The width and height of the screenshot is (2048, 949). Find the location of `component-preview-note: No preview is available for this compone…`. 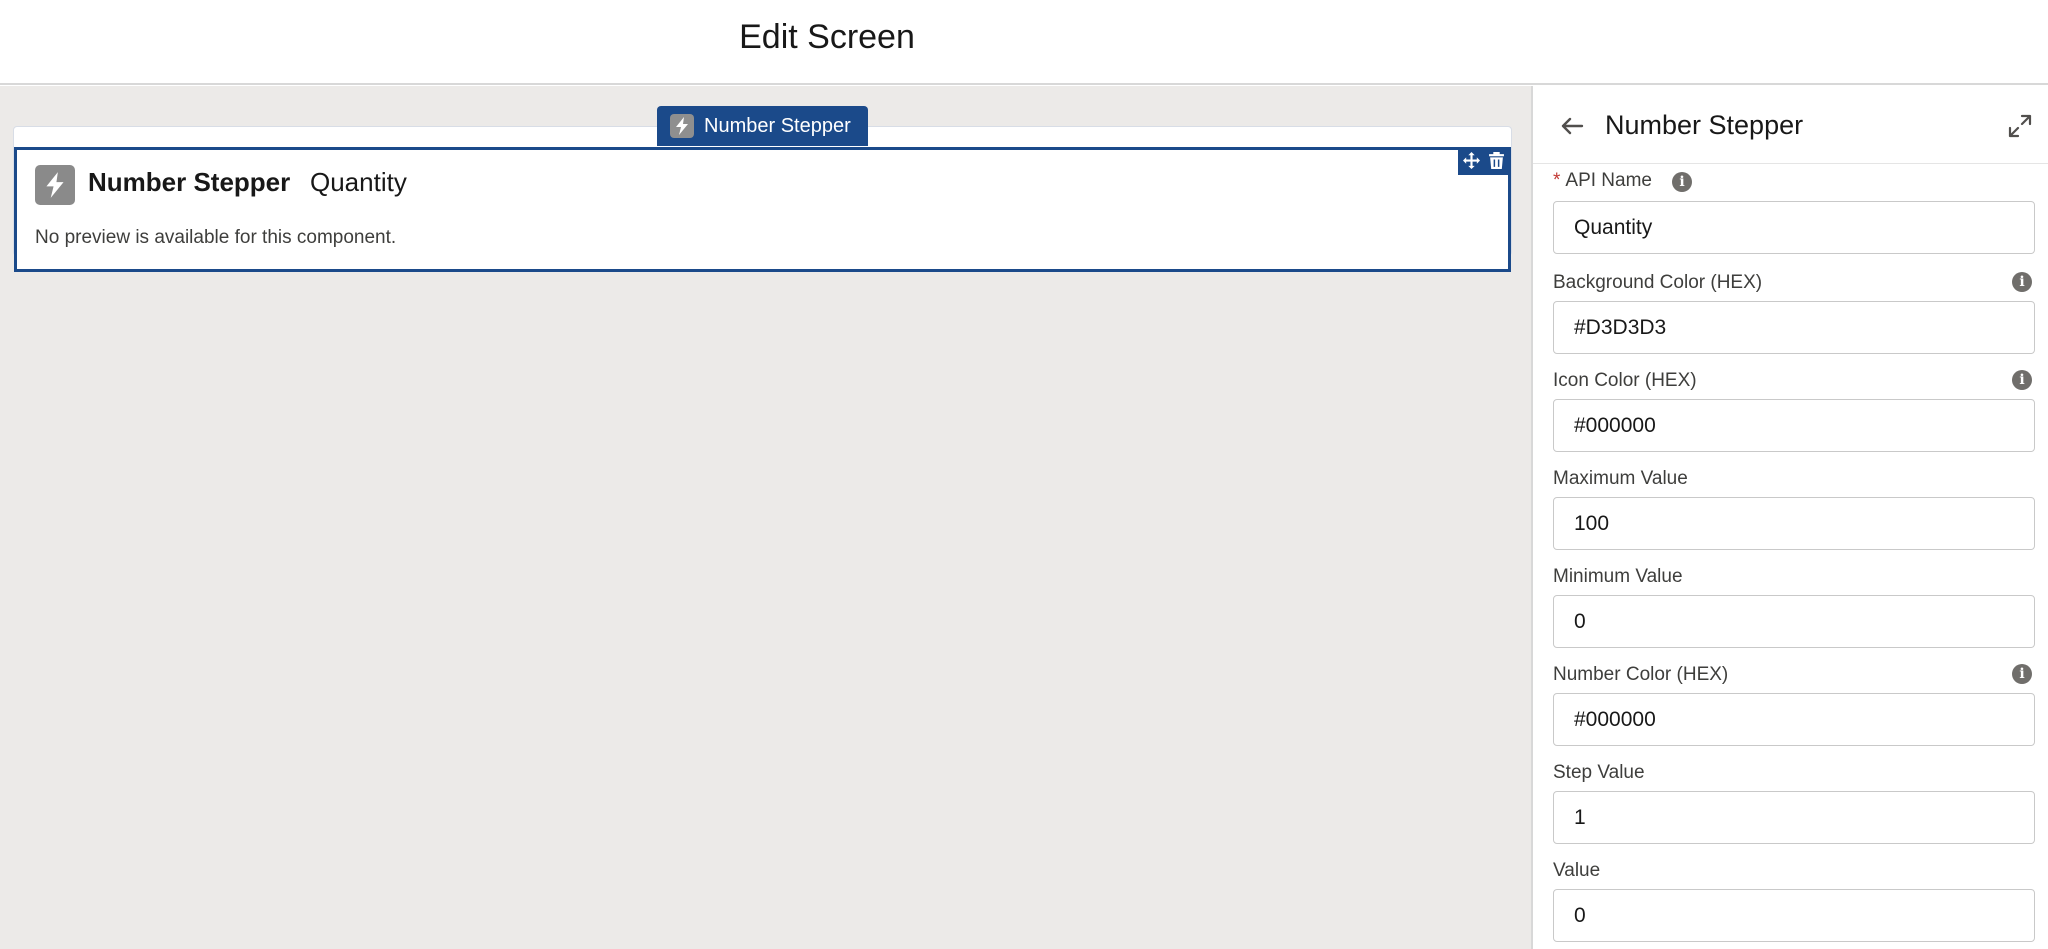

component-preview-note: No preview is available for this compone… is located at coordinates (216, 237).